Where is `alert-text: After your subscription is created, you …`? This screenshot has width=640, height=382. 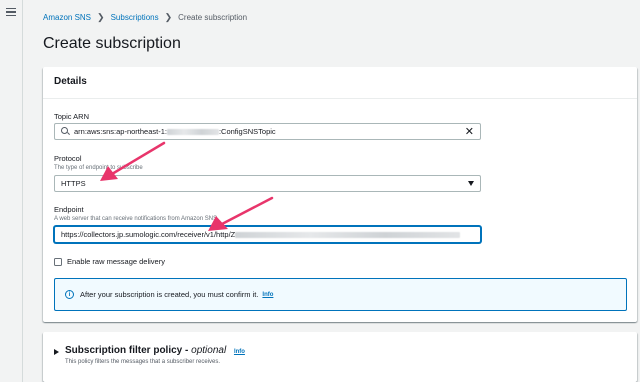 alert-text: After your subscription is created, you … is located at coordinates (169, 294).